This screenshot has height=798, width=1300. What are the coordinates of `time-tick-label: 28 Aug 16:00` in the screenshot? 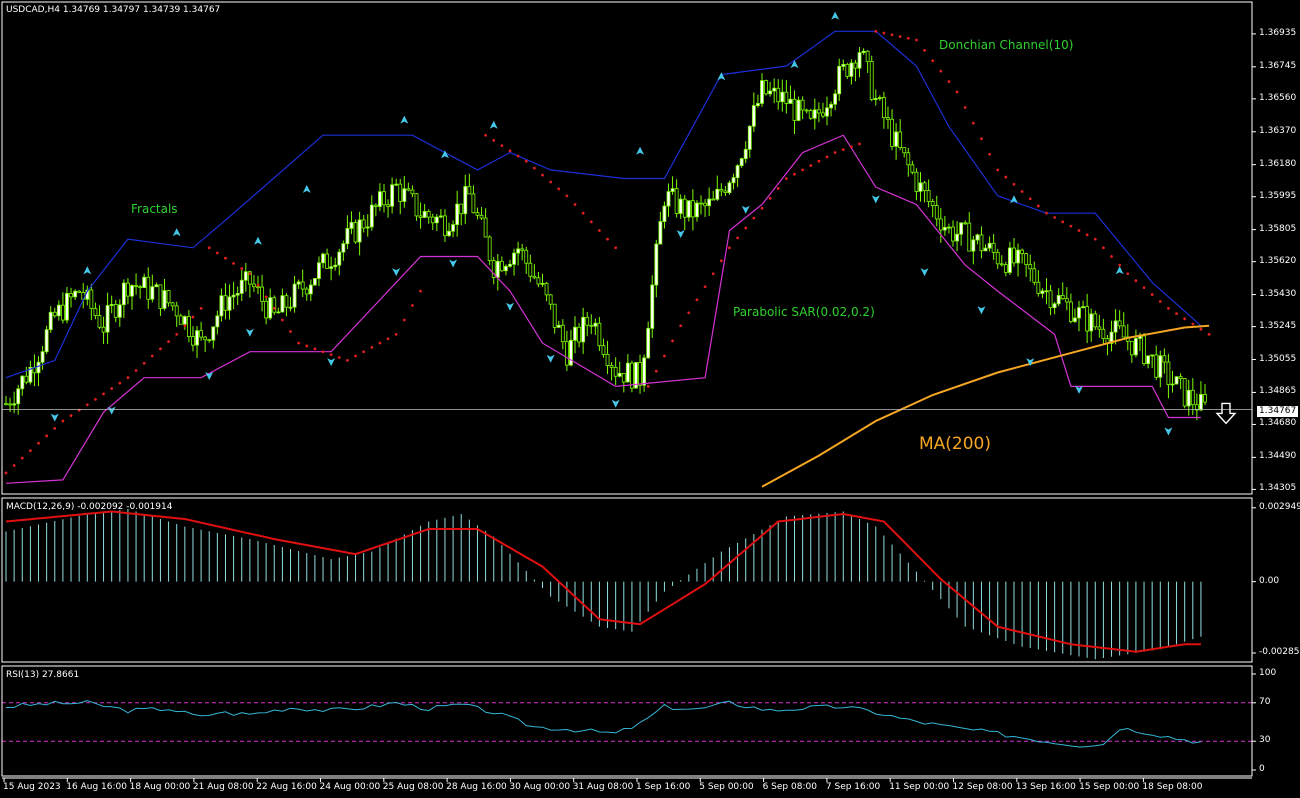 It's located at (476, 787).